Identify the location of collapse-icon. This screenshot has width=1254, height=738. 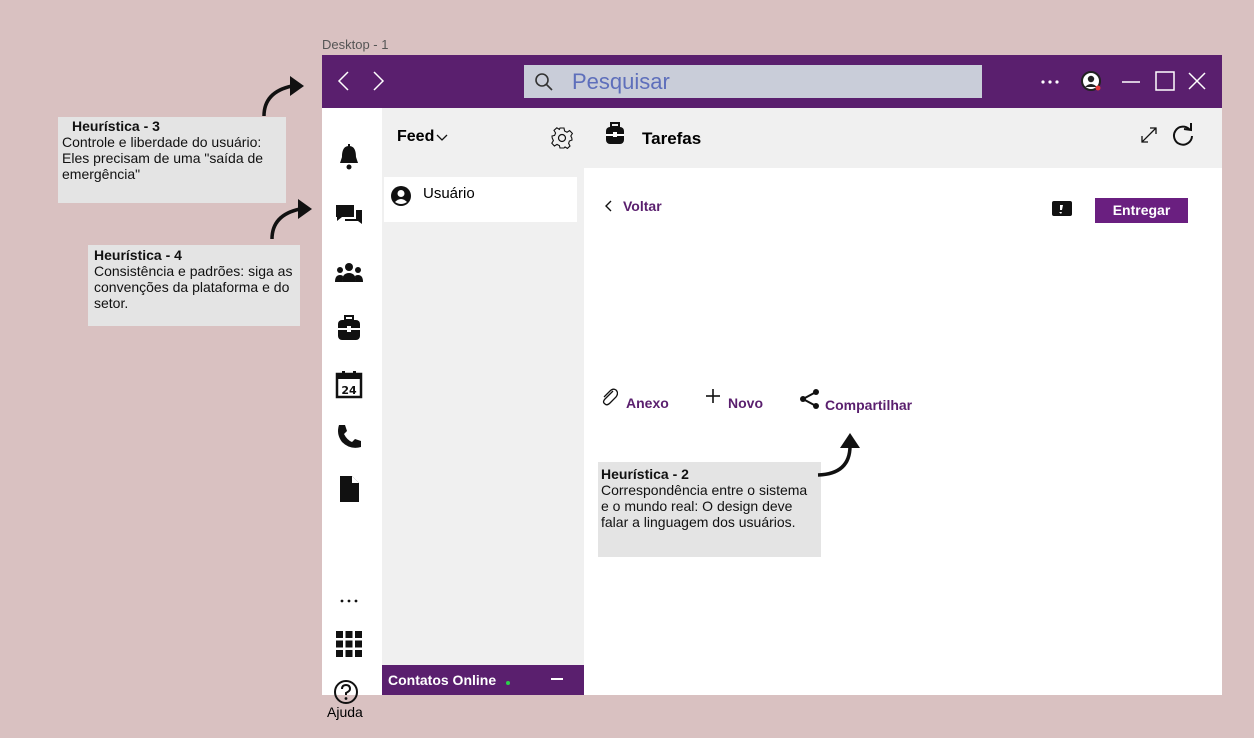
(557, 679).